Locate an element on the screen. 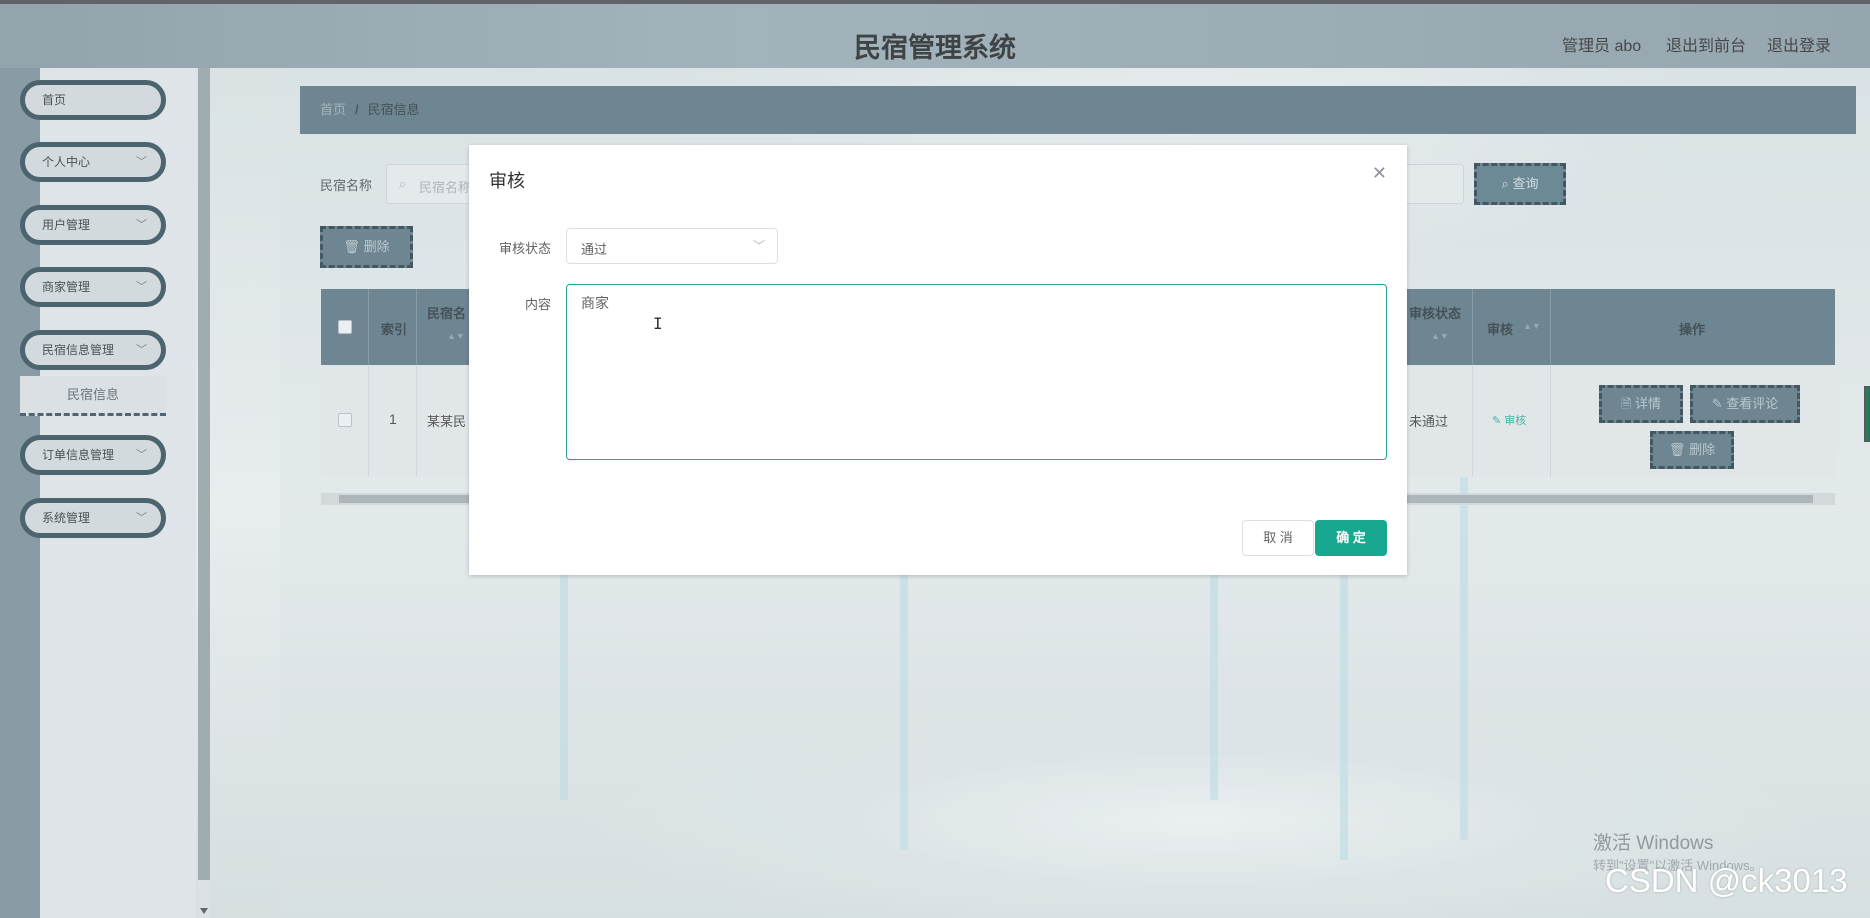 This screenshot has height=918, width=1870. audit-status-label: 审核状态 is located at coordinates (524, 248).